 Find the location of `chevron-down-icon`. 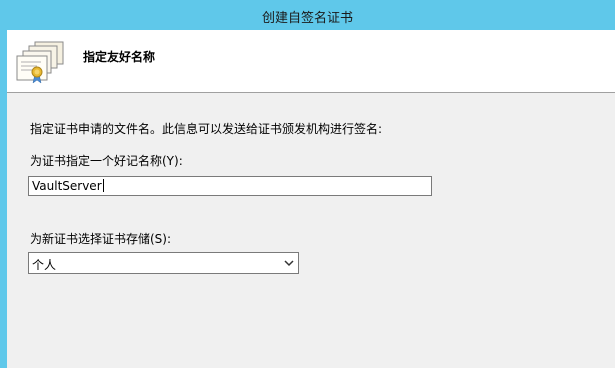

chevron-down-icon is located at coordinates (289, 263).